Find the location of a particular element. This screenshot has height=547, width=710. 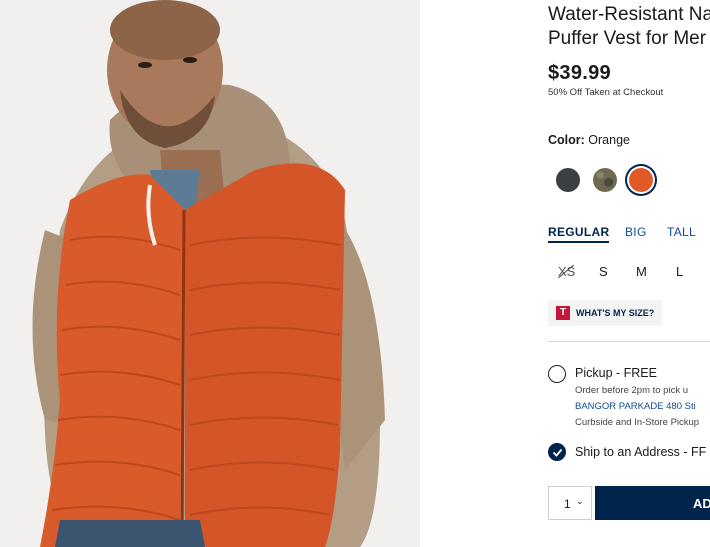

pickup-order-note: Order before 2pm to pick u is located at coordinates (631, 390).